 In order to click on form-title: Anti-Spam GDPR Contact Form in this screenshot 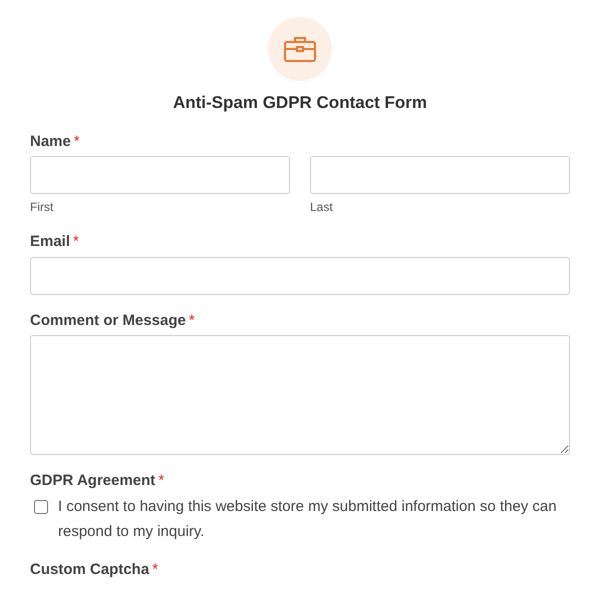, I will do `click(300, 103)`.